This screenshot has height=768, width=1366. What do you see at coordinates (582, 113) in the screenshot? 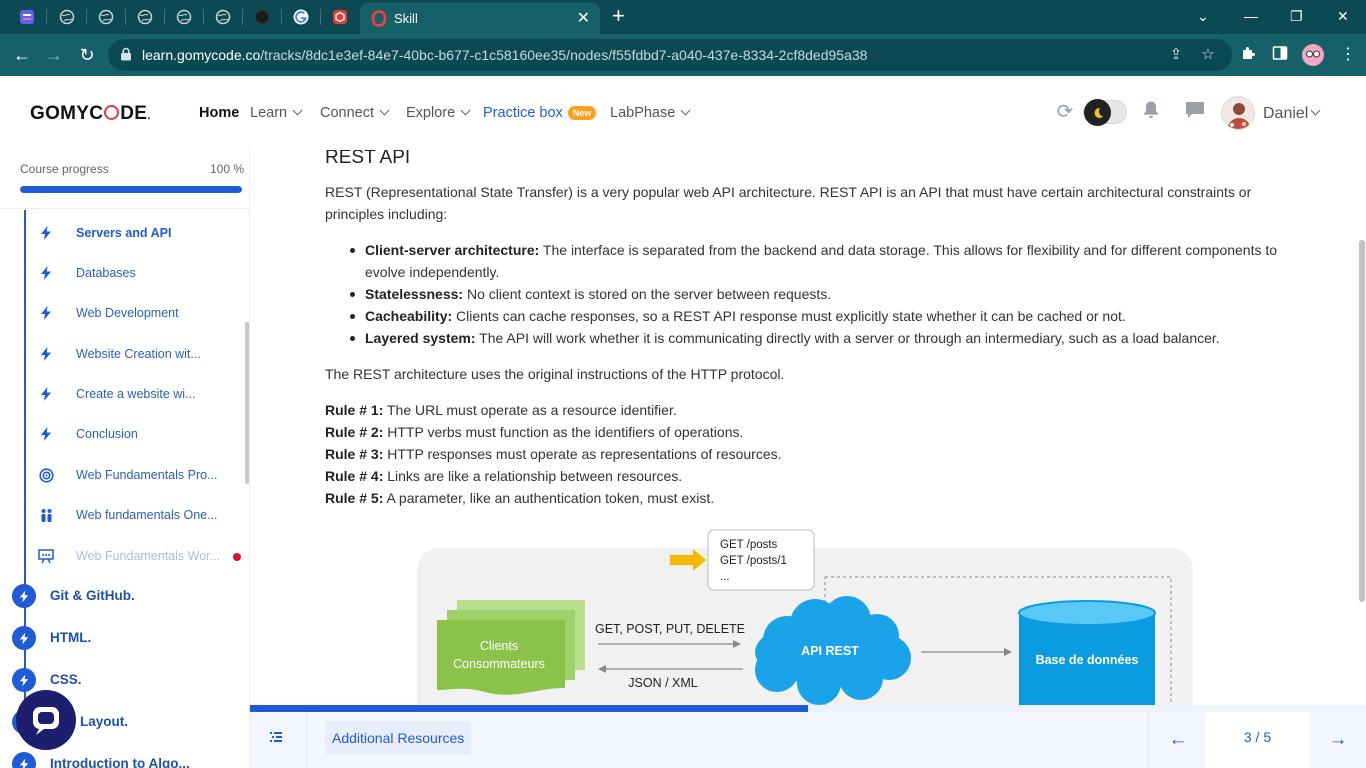
I see `new-badge: New` at bounding box center [582, 113].